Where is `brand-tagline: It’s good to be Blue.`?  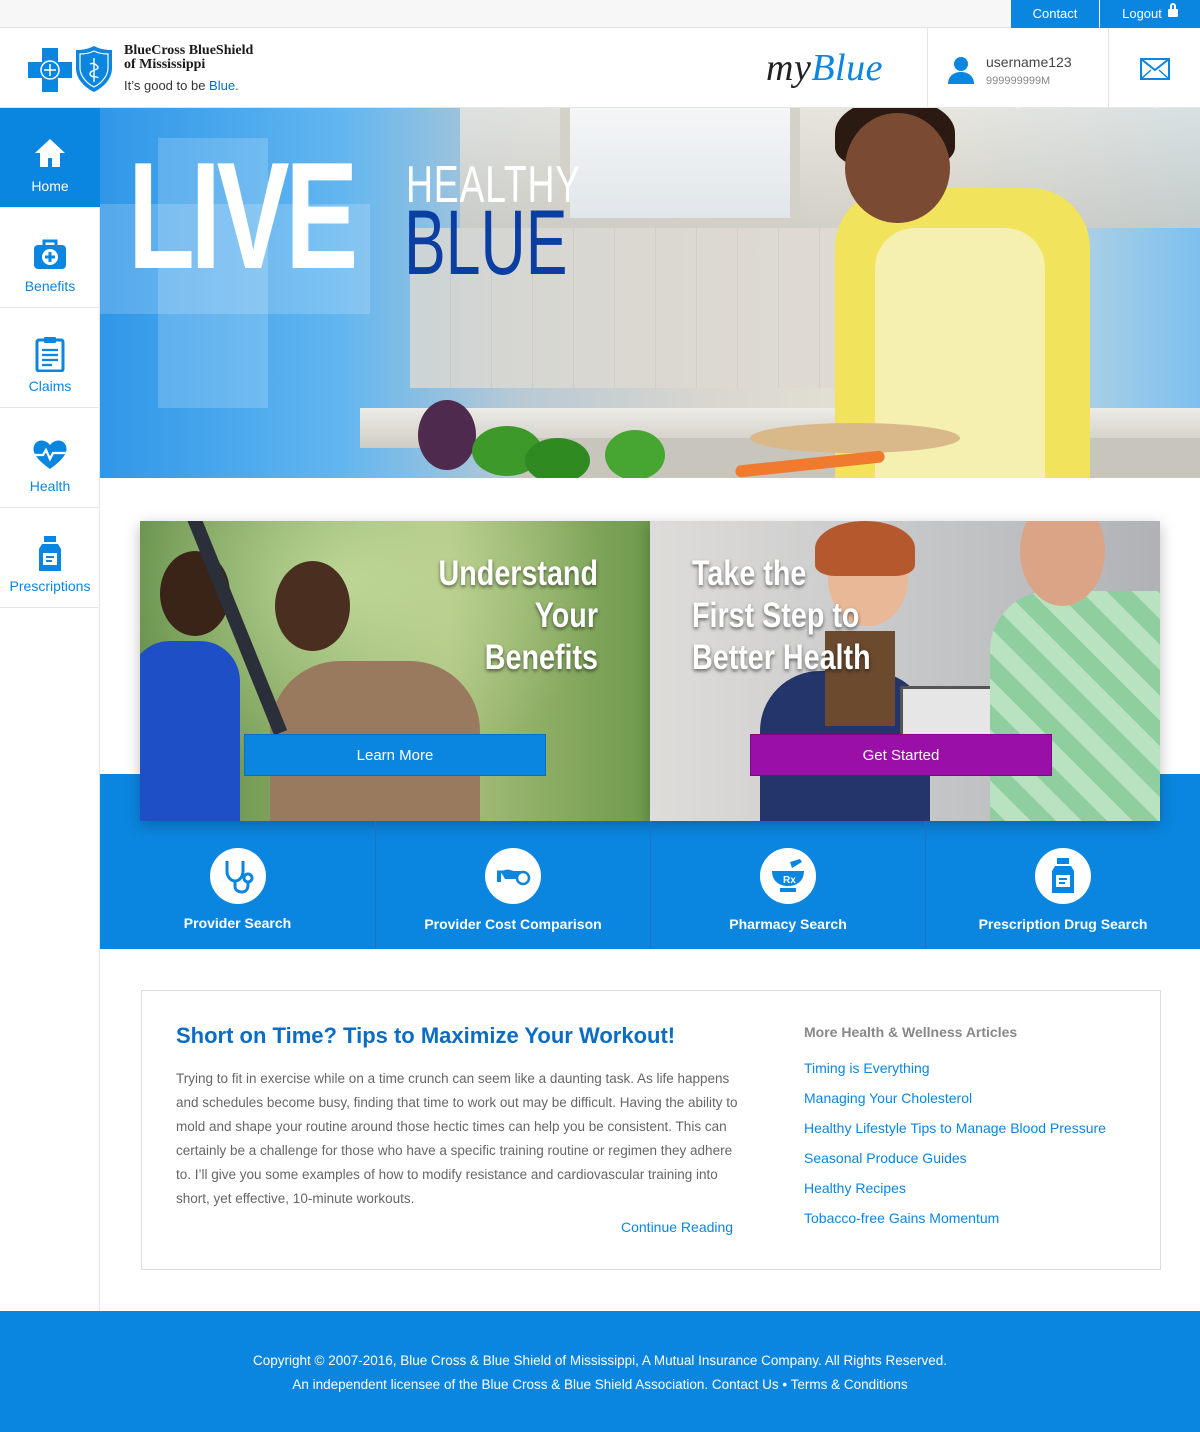 brand-tagline: It’s good to be Blue. is located at coordinates (181, 85).